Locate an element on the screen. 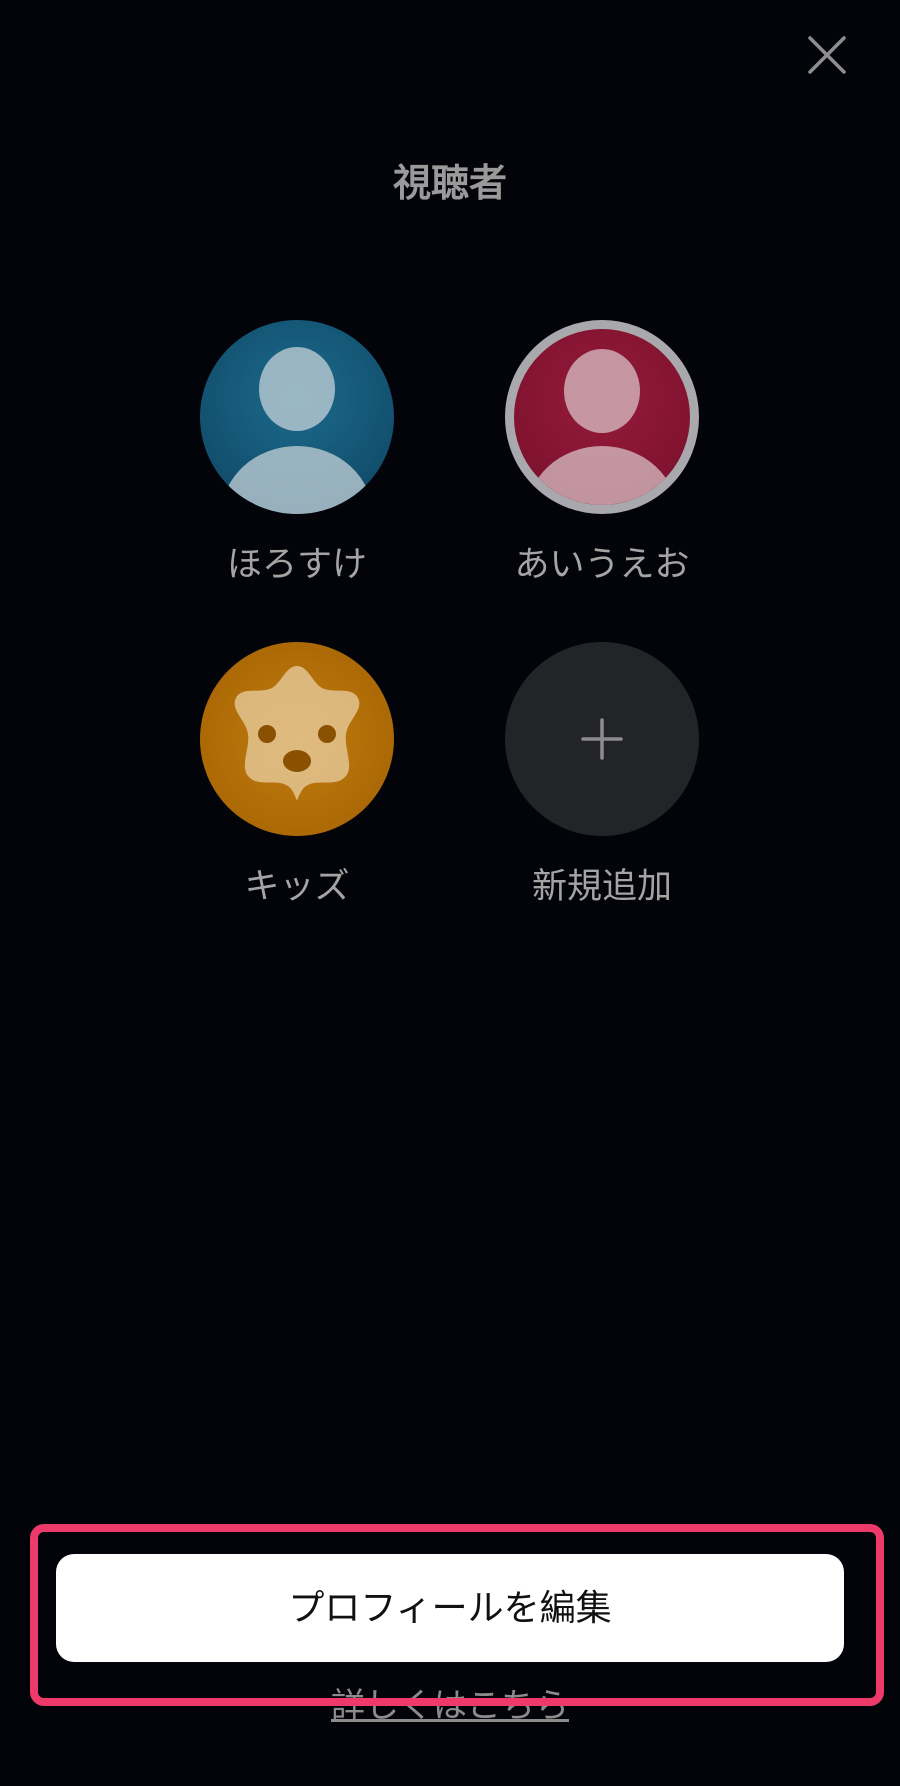 The image size is (900, 1786). profile-name: ほろすけ is located at coordinates (296, 565).